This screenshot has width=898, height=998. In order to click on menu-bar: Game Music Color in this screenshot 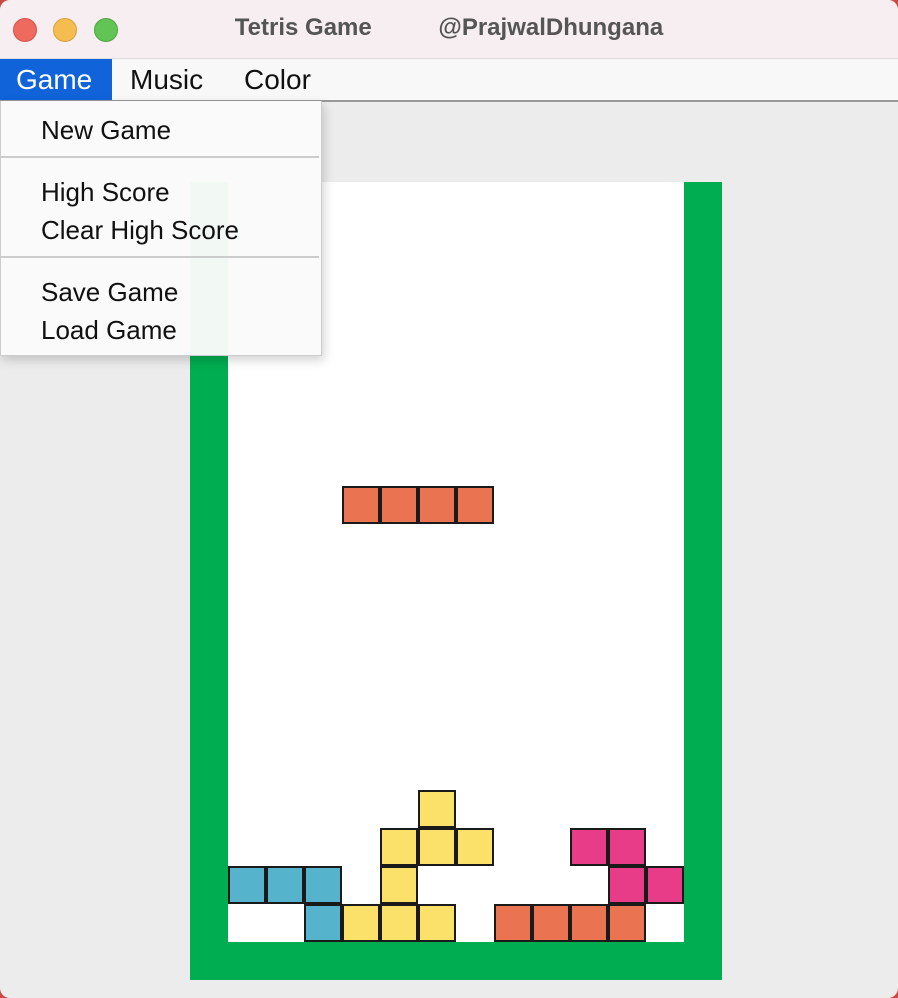, I will do `click(449, 80)`.